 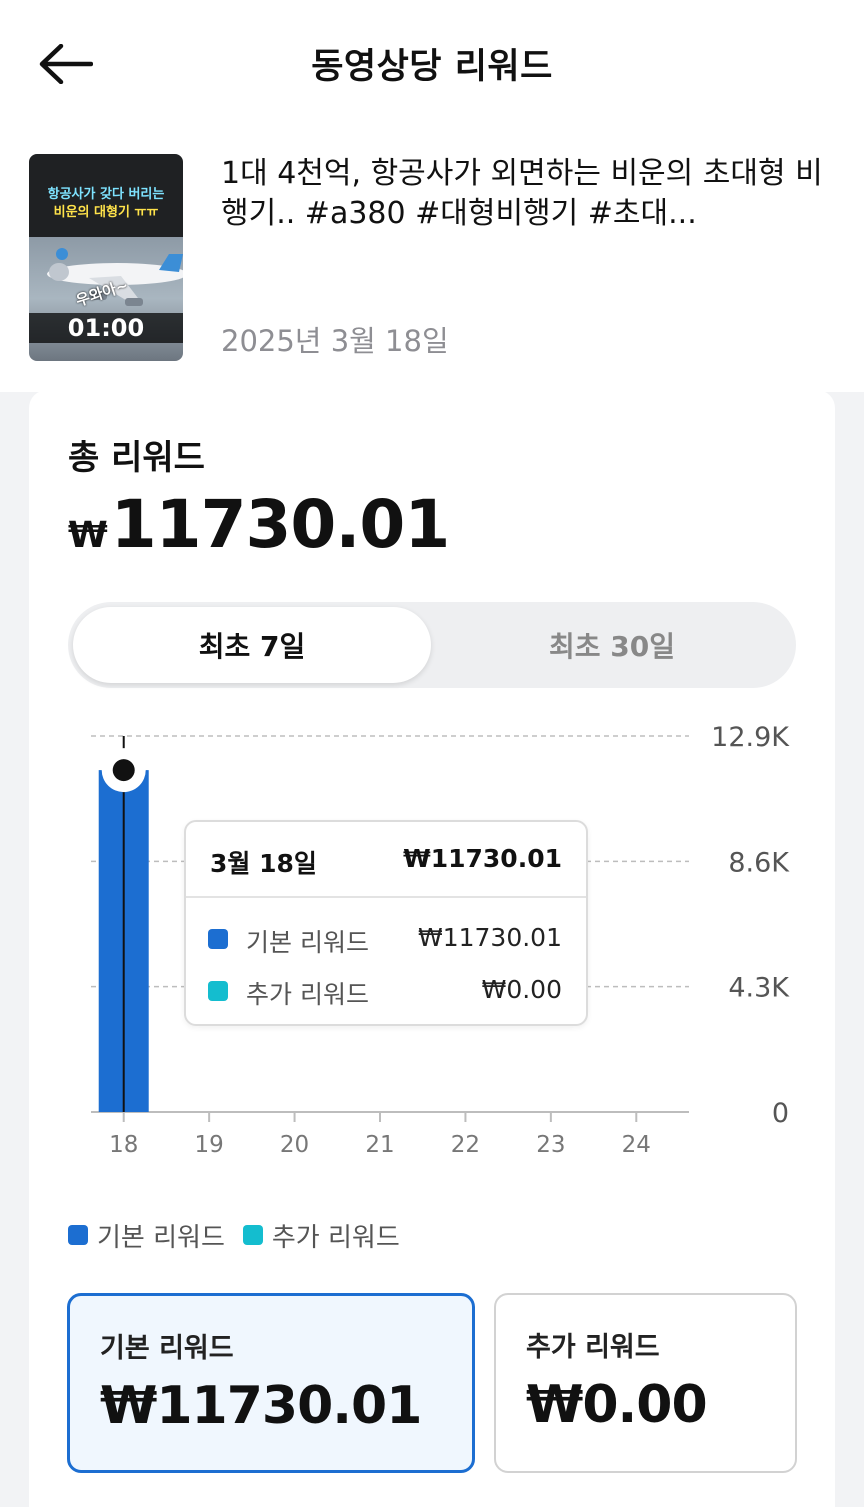 What do you see at coordinates (335, 1237) in the screenshot?
I see `legend-label-extra: 추가 리워드` at bounding box center [335, 1237].